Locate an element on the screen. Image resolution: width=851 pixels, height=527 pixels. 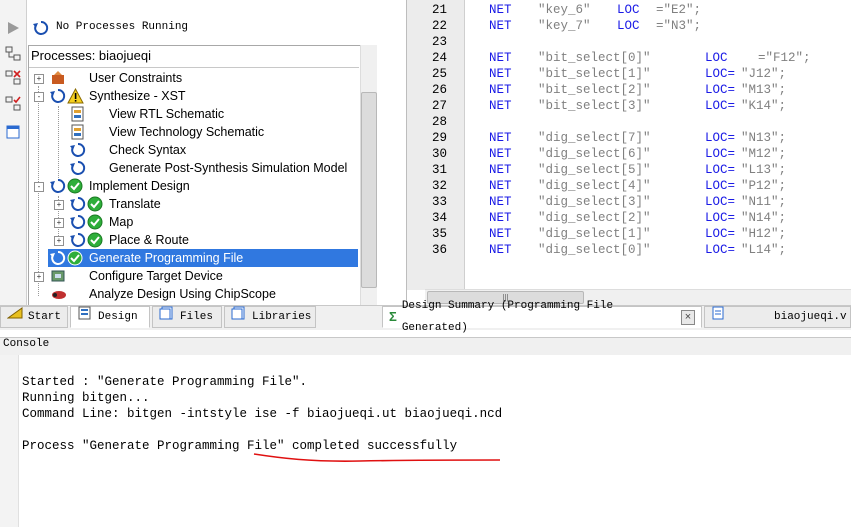
line-number: 24 is located at coordinates (439, 58).